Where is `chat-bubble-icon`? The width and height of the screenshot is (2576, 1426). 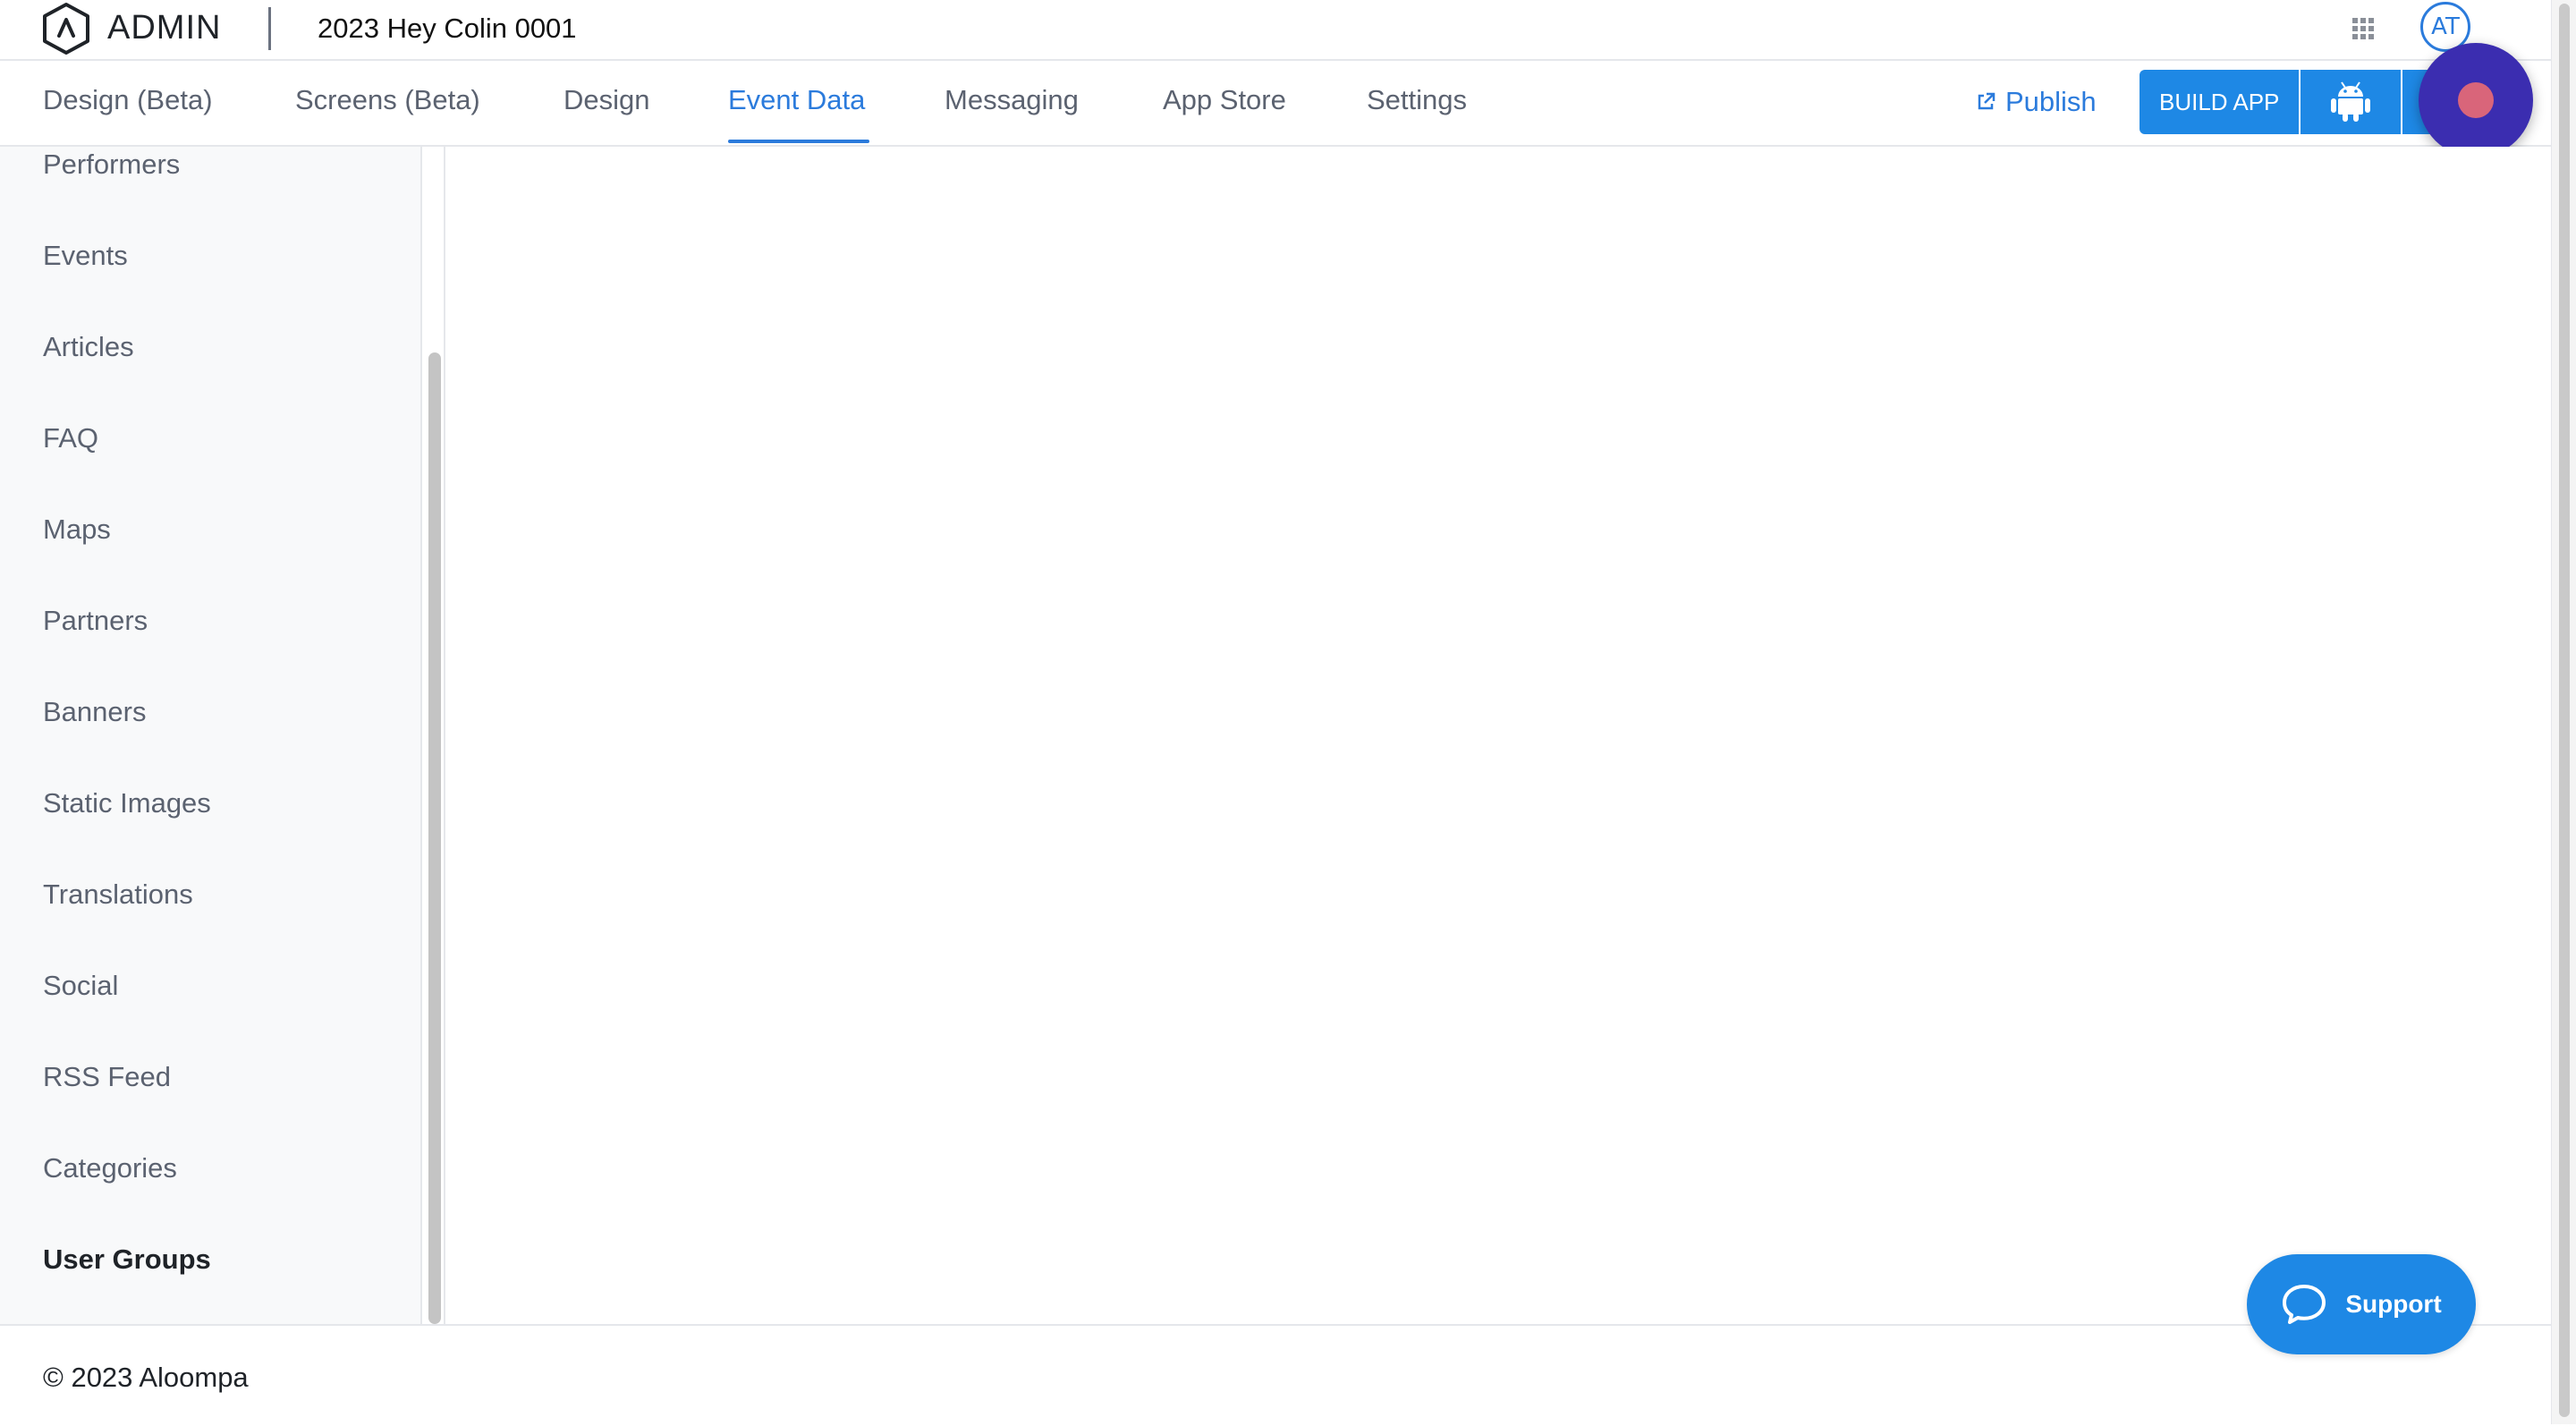 chat-bubble-icon is located at coordinates (2304, 1305).